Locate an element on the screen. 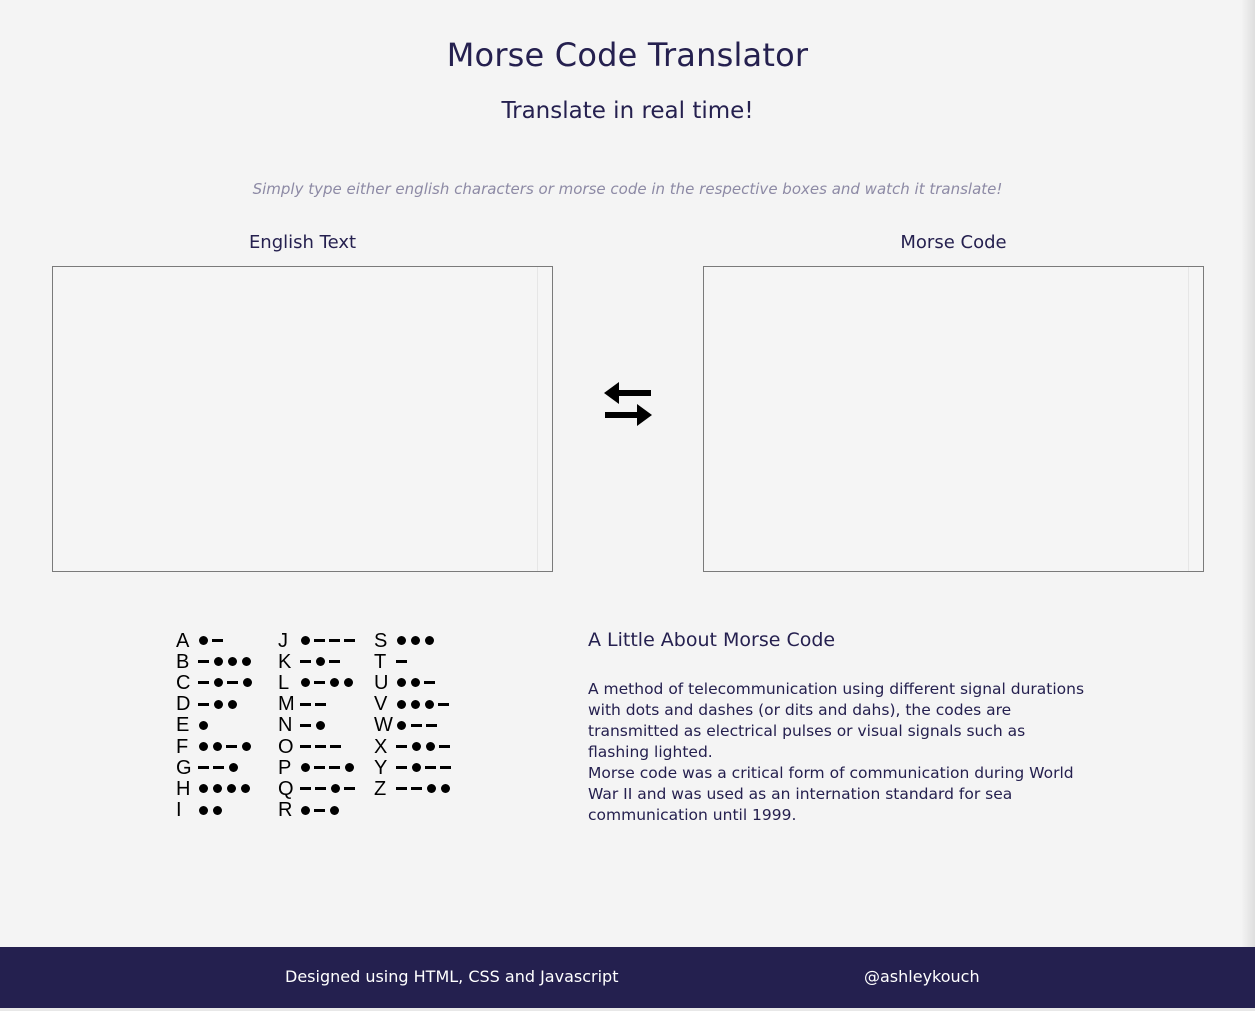 The width and height of the screenshot is (1255, 1011). morse-chart-letter: J is located at coordinates (283, 640).